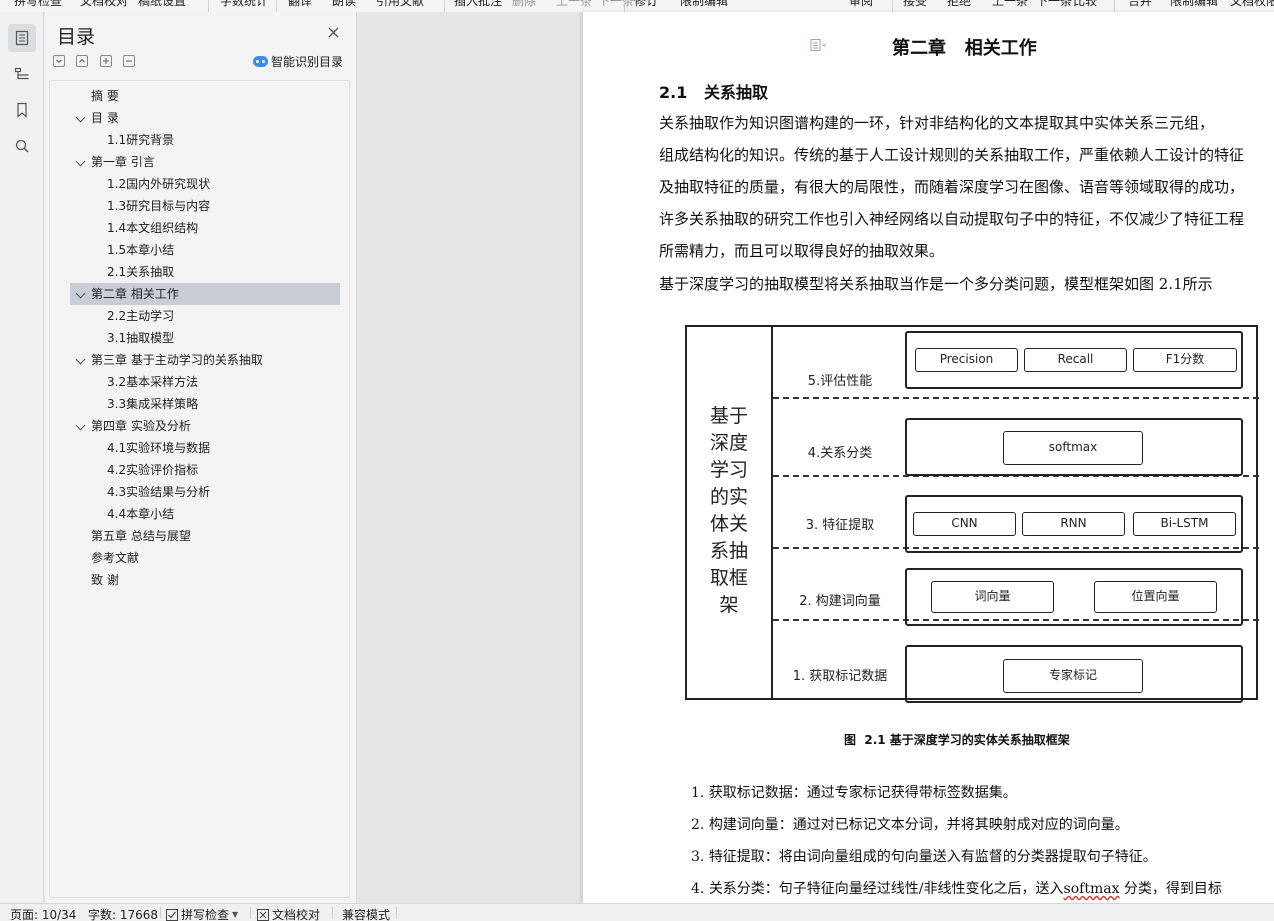 This screenshot has width=1274, height=921. I want to click on navigation-icon, so click(22, 74).